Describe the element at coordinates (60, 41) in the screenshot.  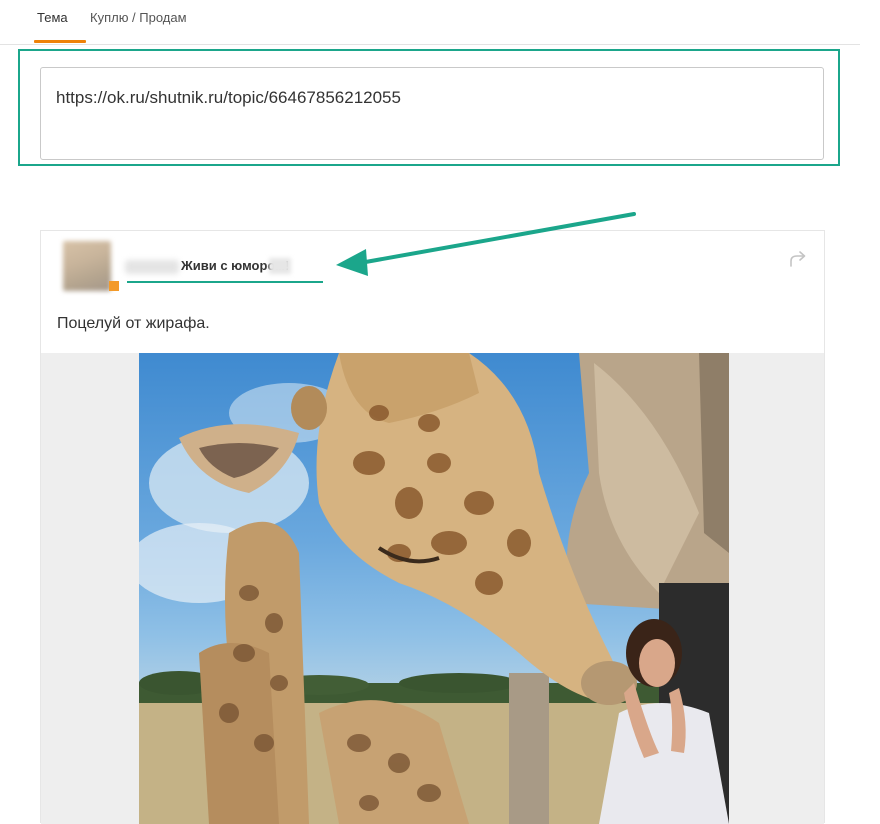
I see `active-tab-indicator` at that location.